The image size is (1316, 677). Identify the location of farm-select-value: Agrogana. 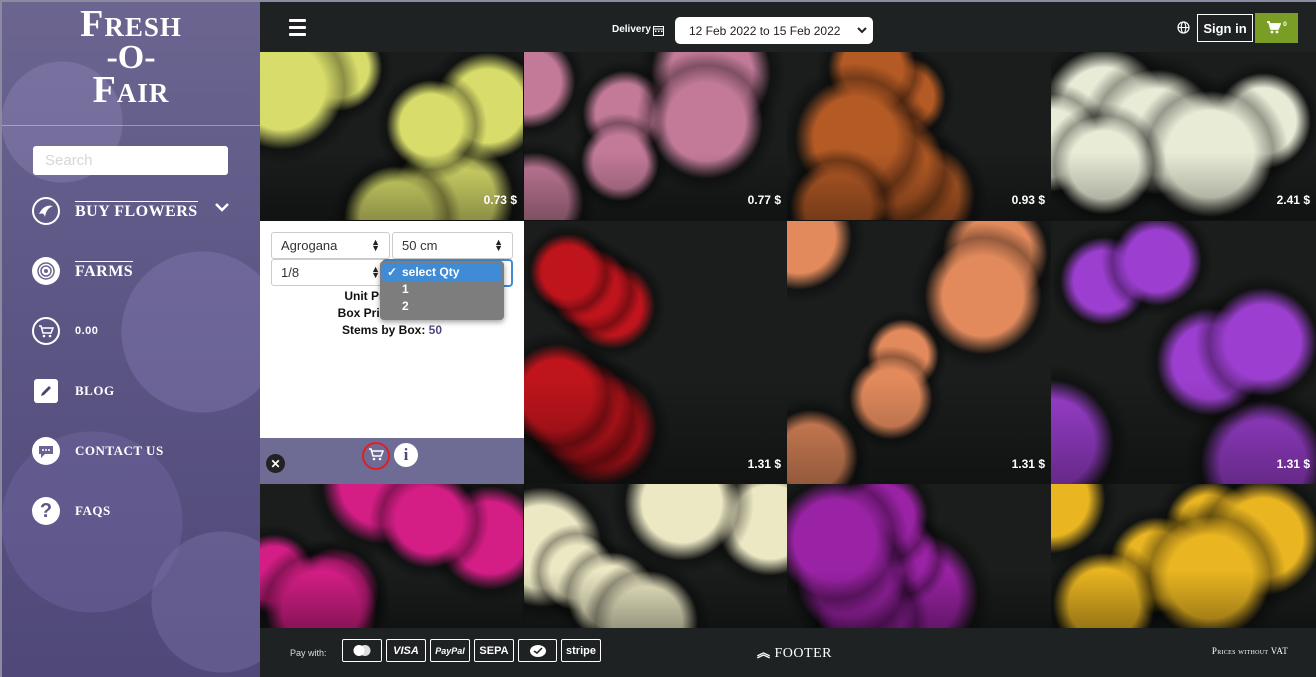
(309, 245).